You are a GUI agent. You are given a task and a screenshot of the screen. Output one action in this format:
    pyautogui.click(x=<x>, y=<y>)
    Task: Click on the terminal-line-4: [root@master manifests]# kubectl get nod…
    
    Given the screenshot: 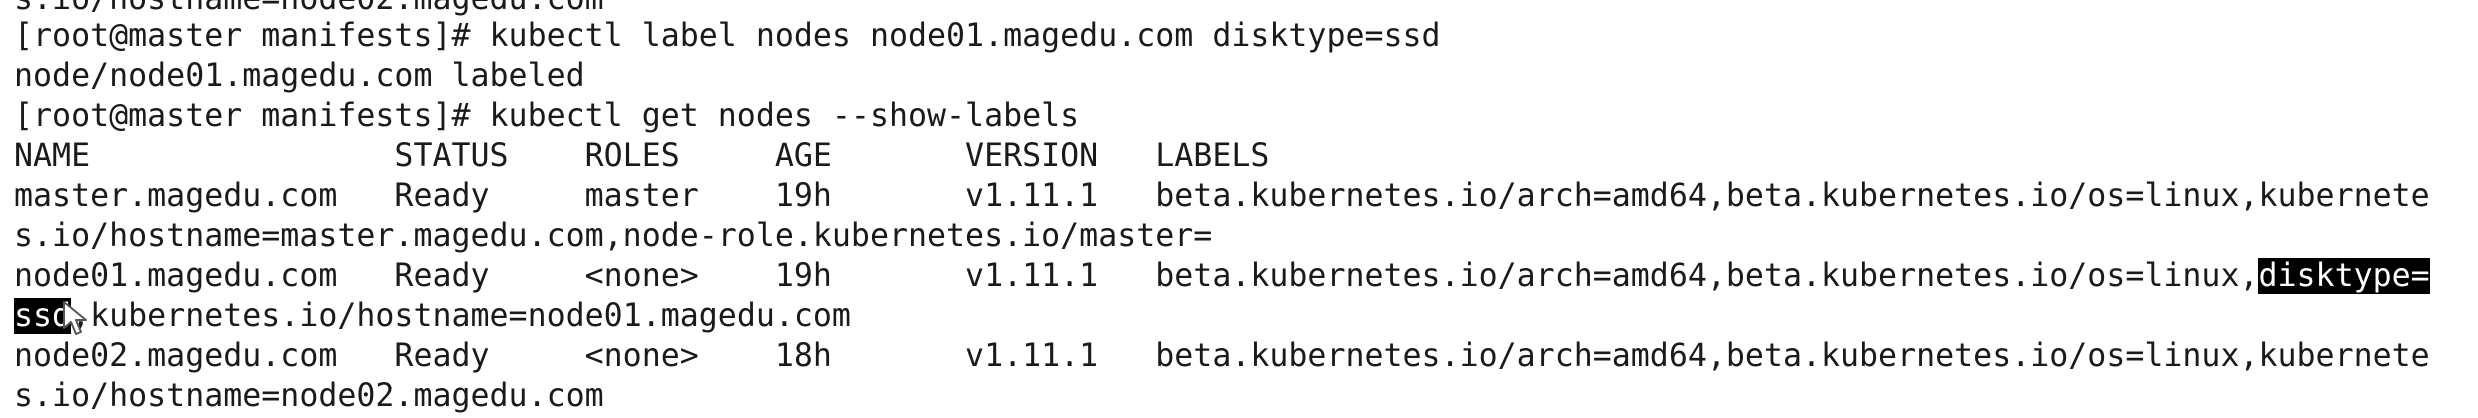 What is the action you would take?
    pyautogui.click(x=547, y=116)
    